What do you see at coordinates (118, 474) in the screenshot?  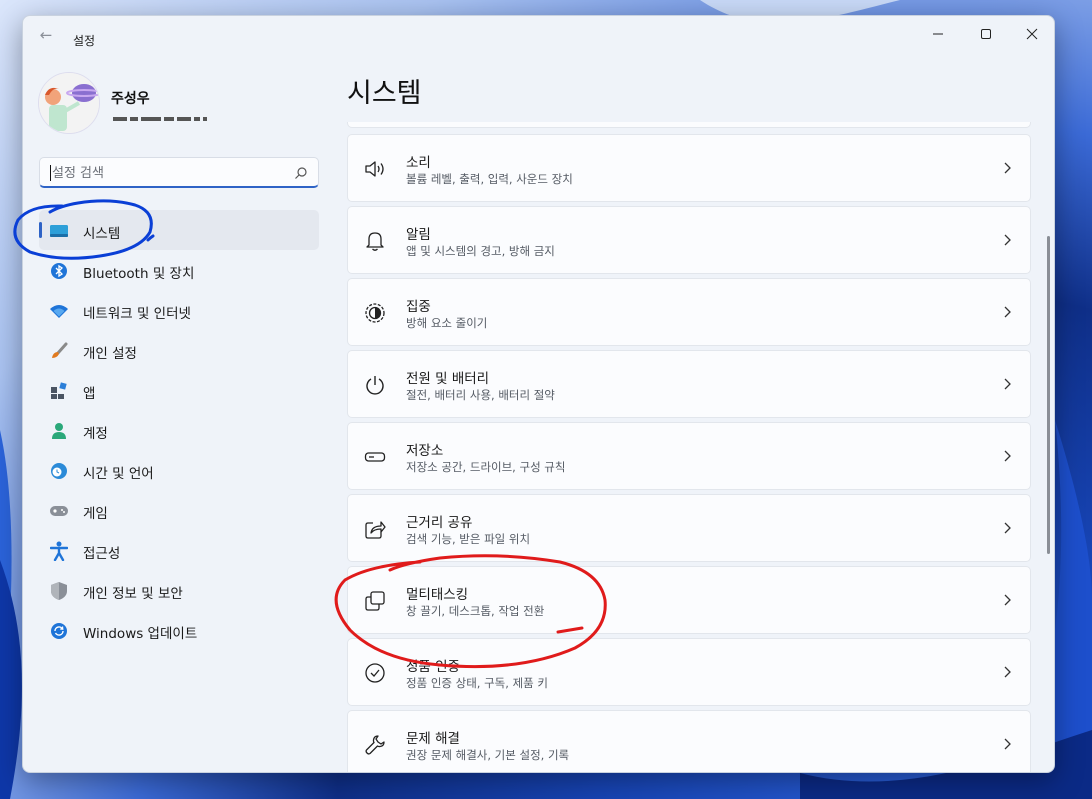 I see `sidebar-item-label: 시간 및 언어` at bounding box center [118, 474].